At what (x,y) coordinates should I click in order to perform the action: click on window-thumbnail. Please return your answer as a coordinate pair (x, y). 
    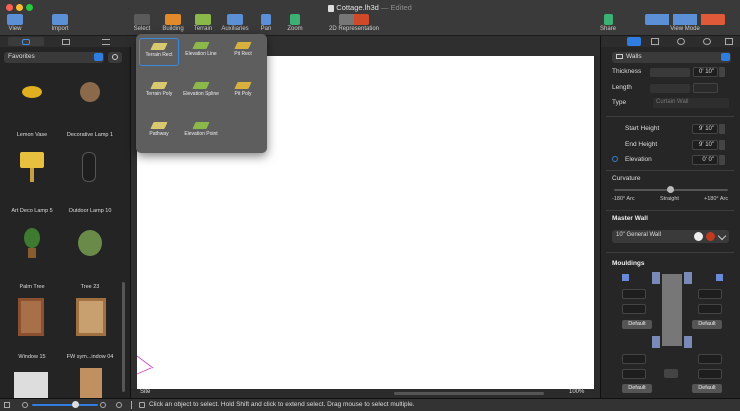
    Looking at the image, I should click on (31, 317).